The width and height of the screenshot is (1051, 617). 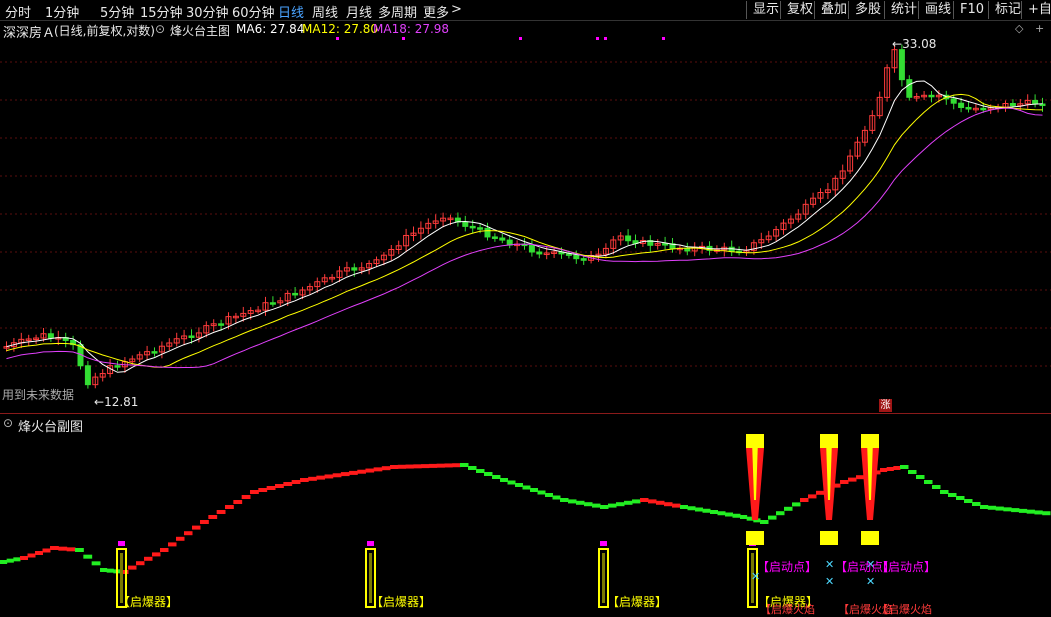 I want to click on ma12-readout: MA12: 27.80, so click(x=340, y=29).